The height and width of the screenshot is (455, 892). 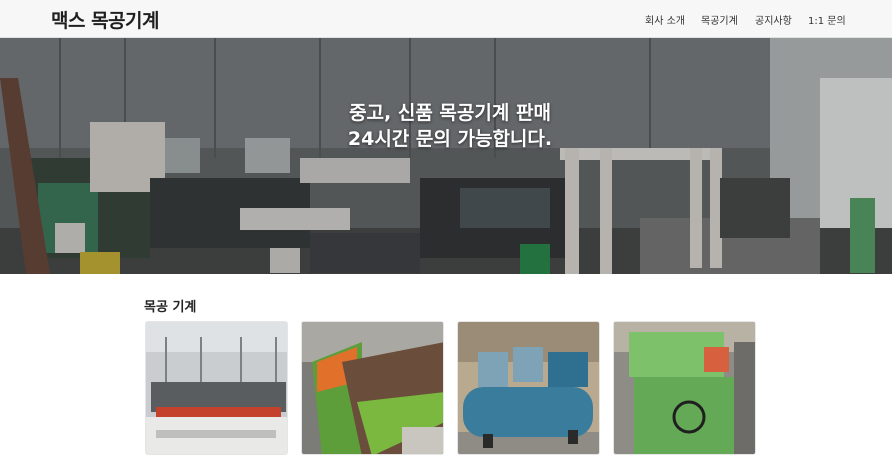 I want to click on woodworking-machine-line-photo, so click(x=216, y=388).